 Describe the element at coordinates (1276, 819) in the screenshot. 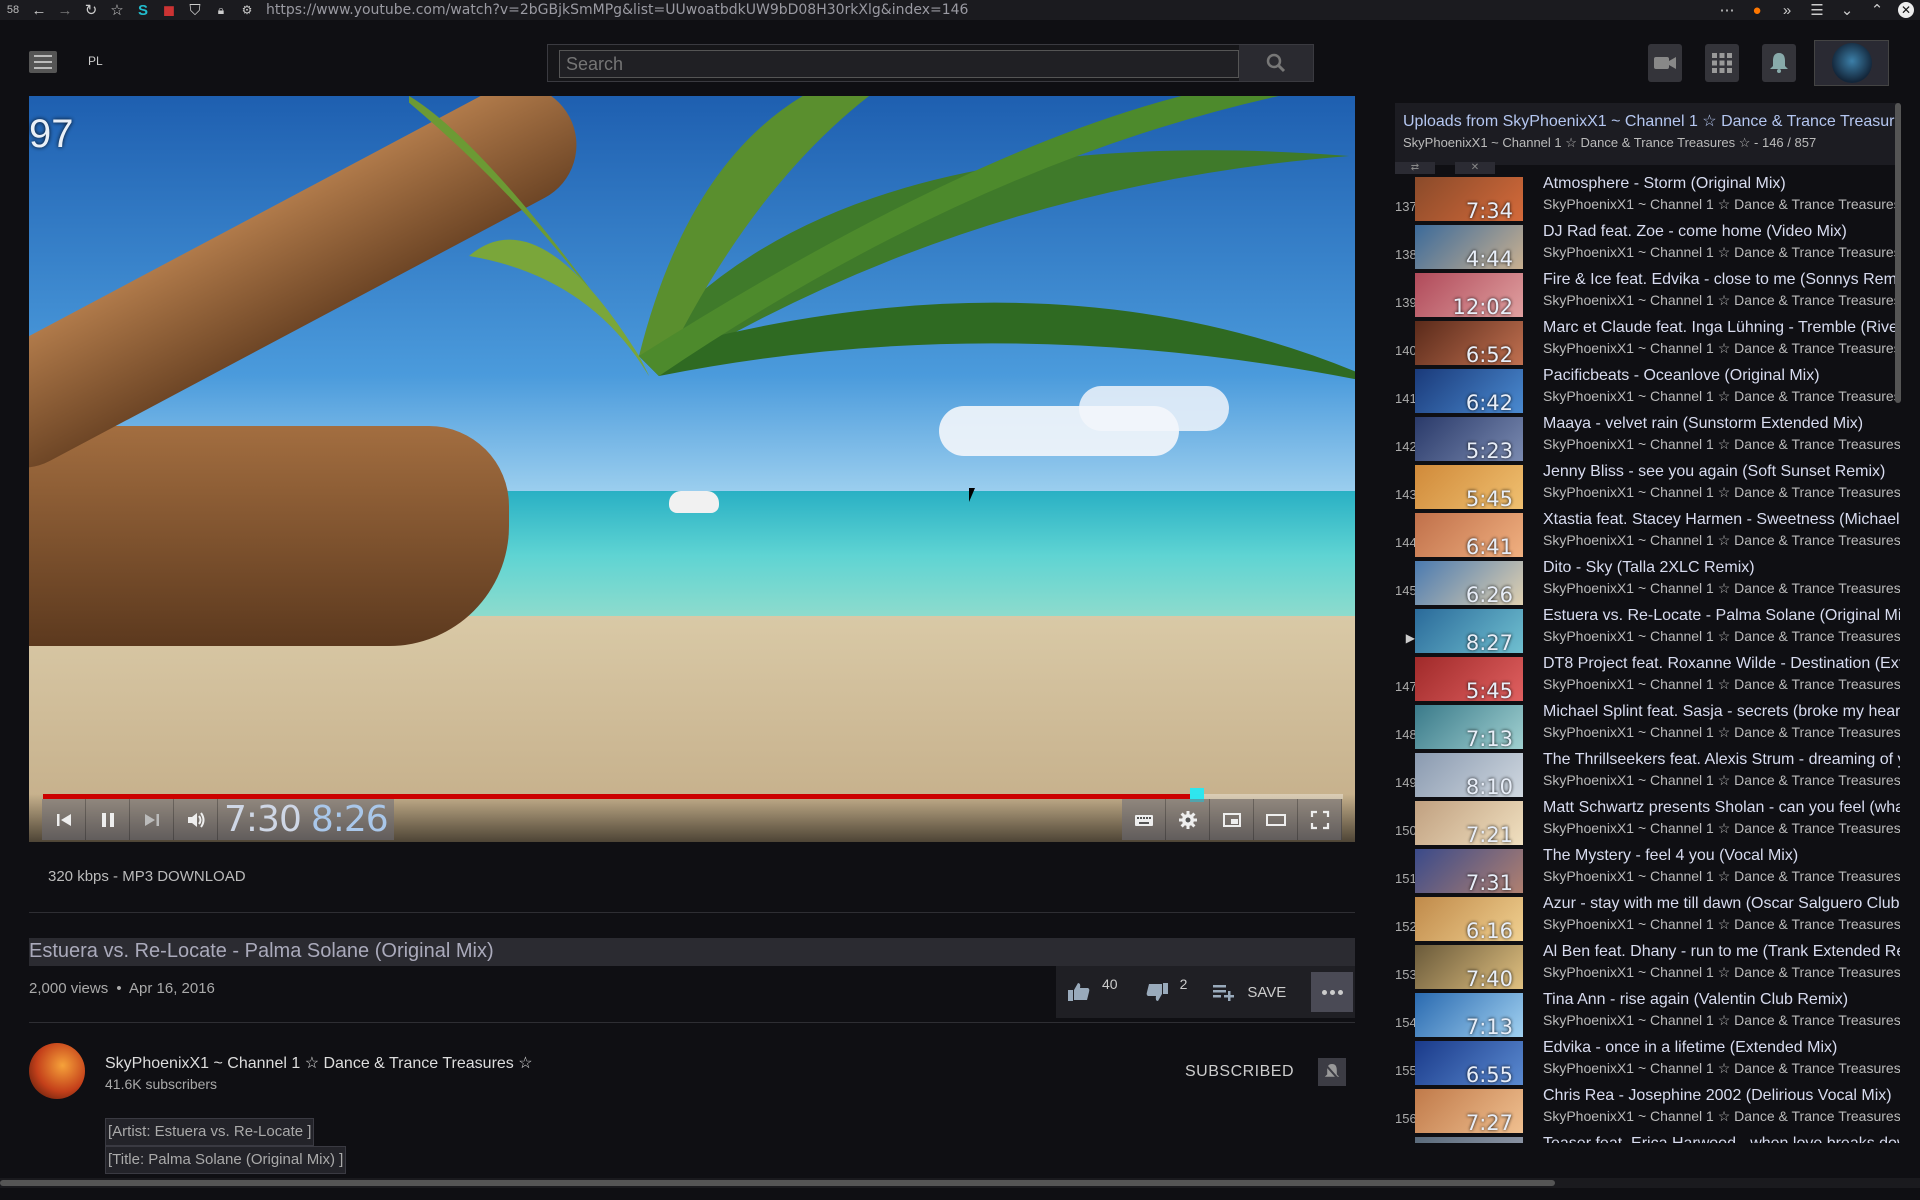

I see `theater-mode-button` at that location.